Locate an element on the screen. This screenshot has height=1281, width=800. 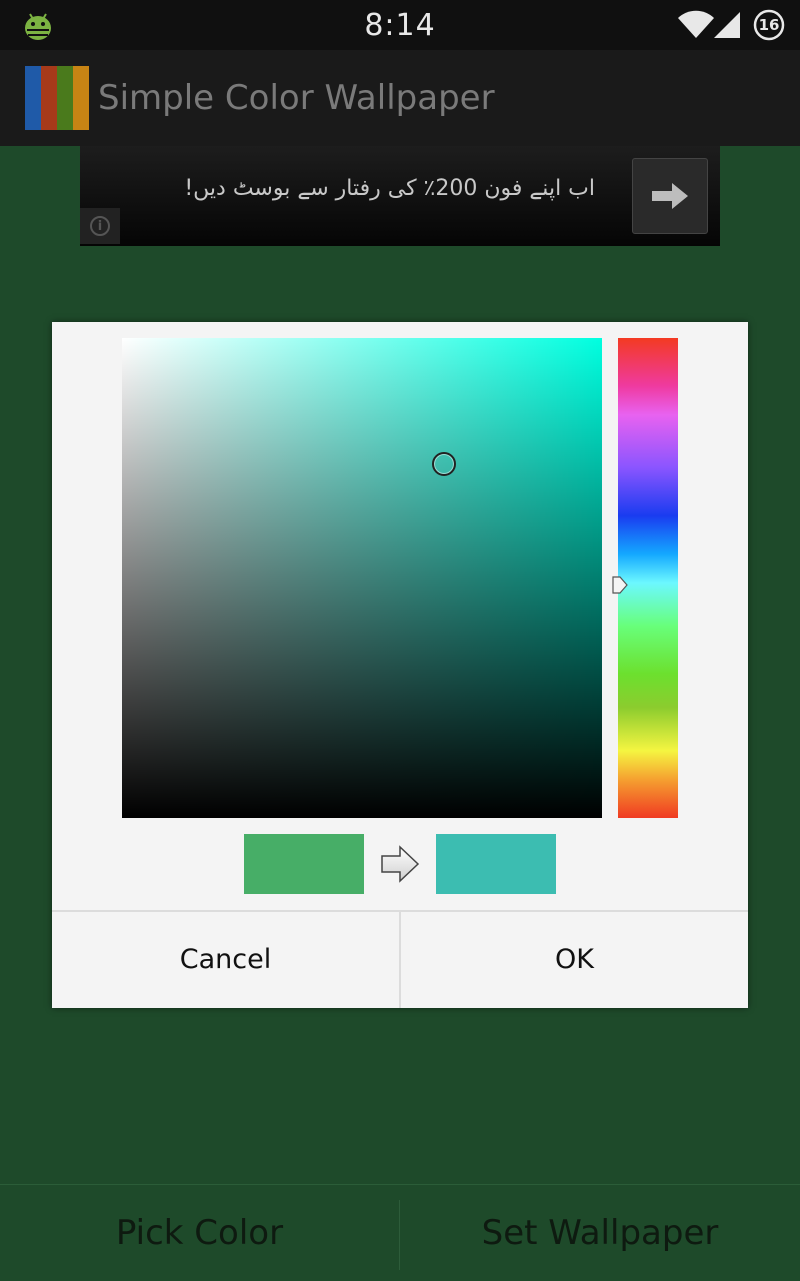
app-logo-icon is located at coordinates (57, 98).